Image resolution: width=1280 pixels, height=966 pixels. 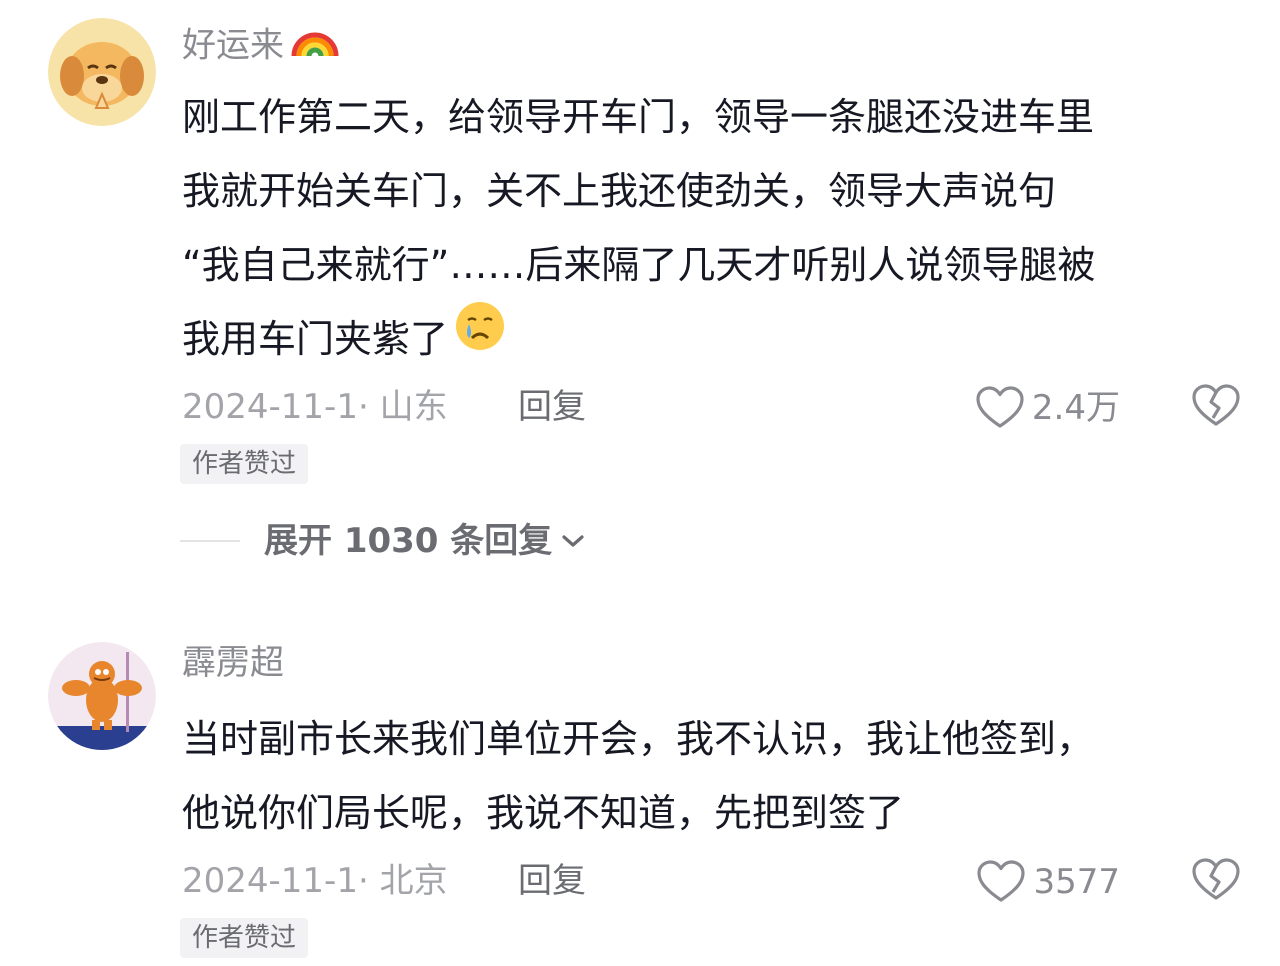 I want to click on comment-line: 我用车门夹紫了, so click(x=315, y=339).